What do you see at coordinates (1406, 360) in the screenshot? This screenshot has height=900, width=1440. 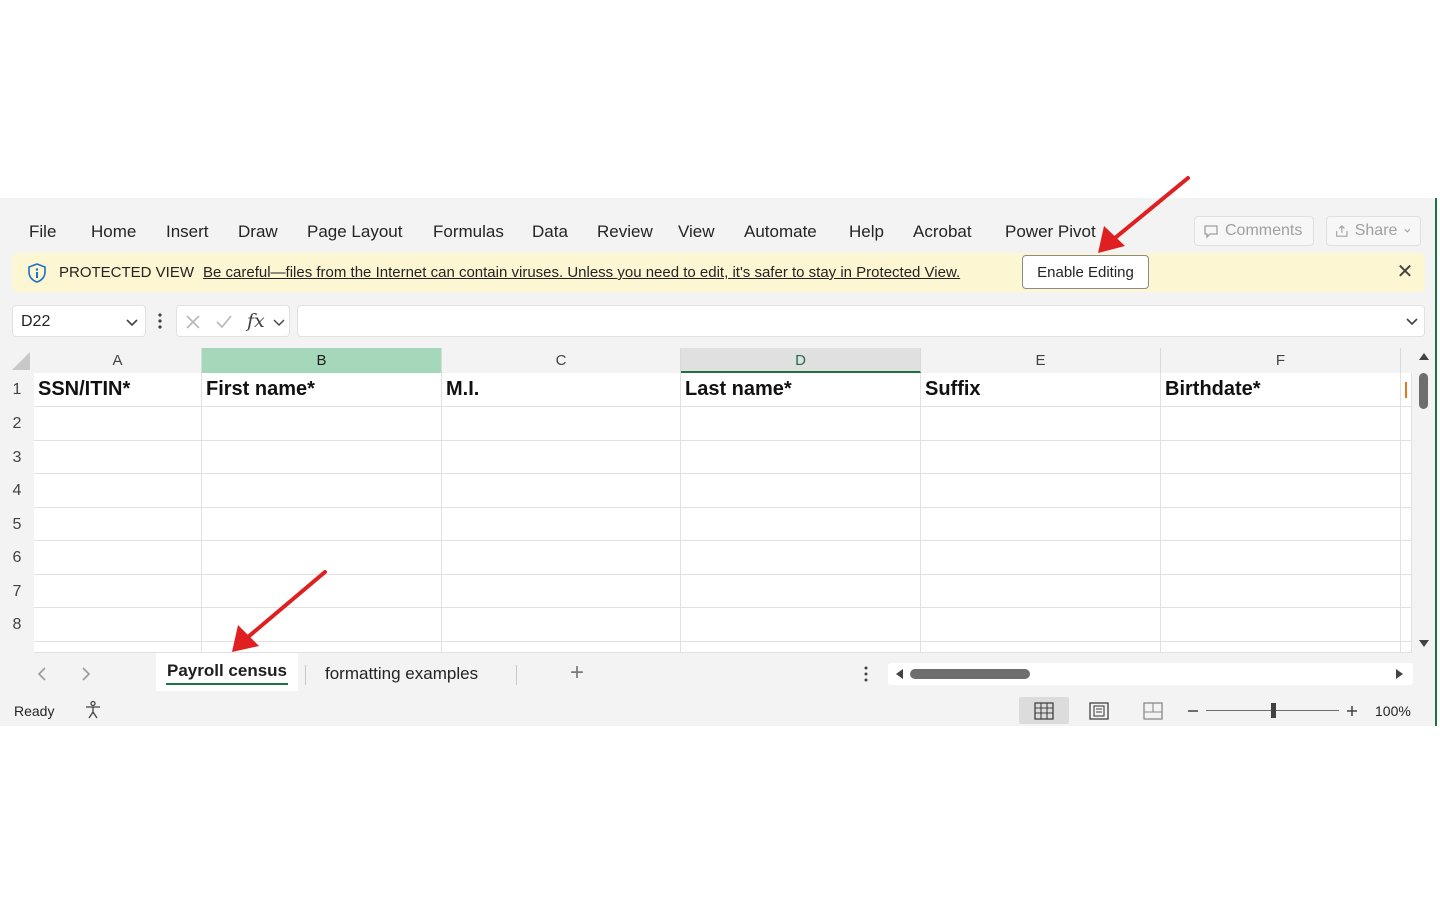 I see `column-header-partial` at bounding box center [1406, 360].